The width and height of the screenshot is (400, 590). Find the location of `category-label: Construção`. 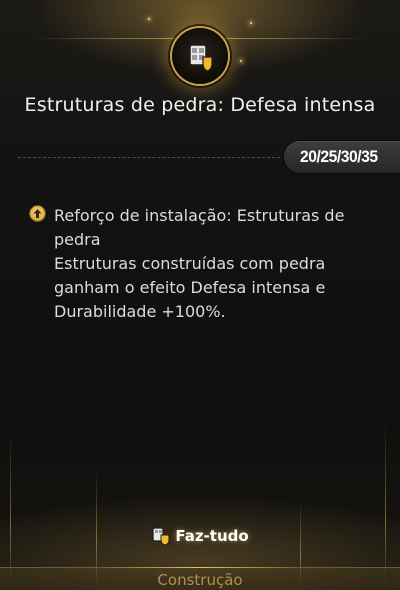

category-label: Construção is located at coordinates (200, 580).